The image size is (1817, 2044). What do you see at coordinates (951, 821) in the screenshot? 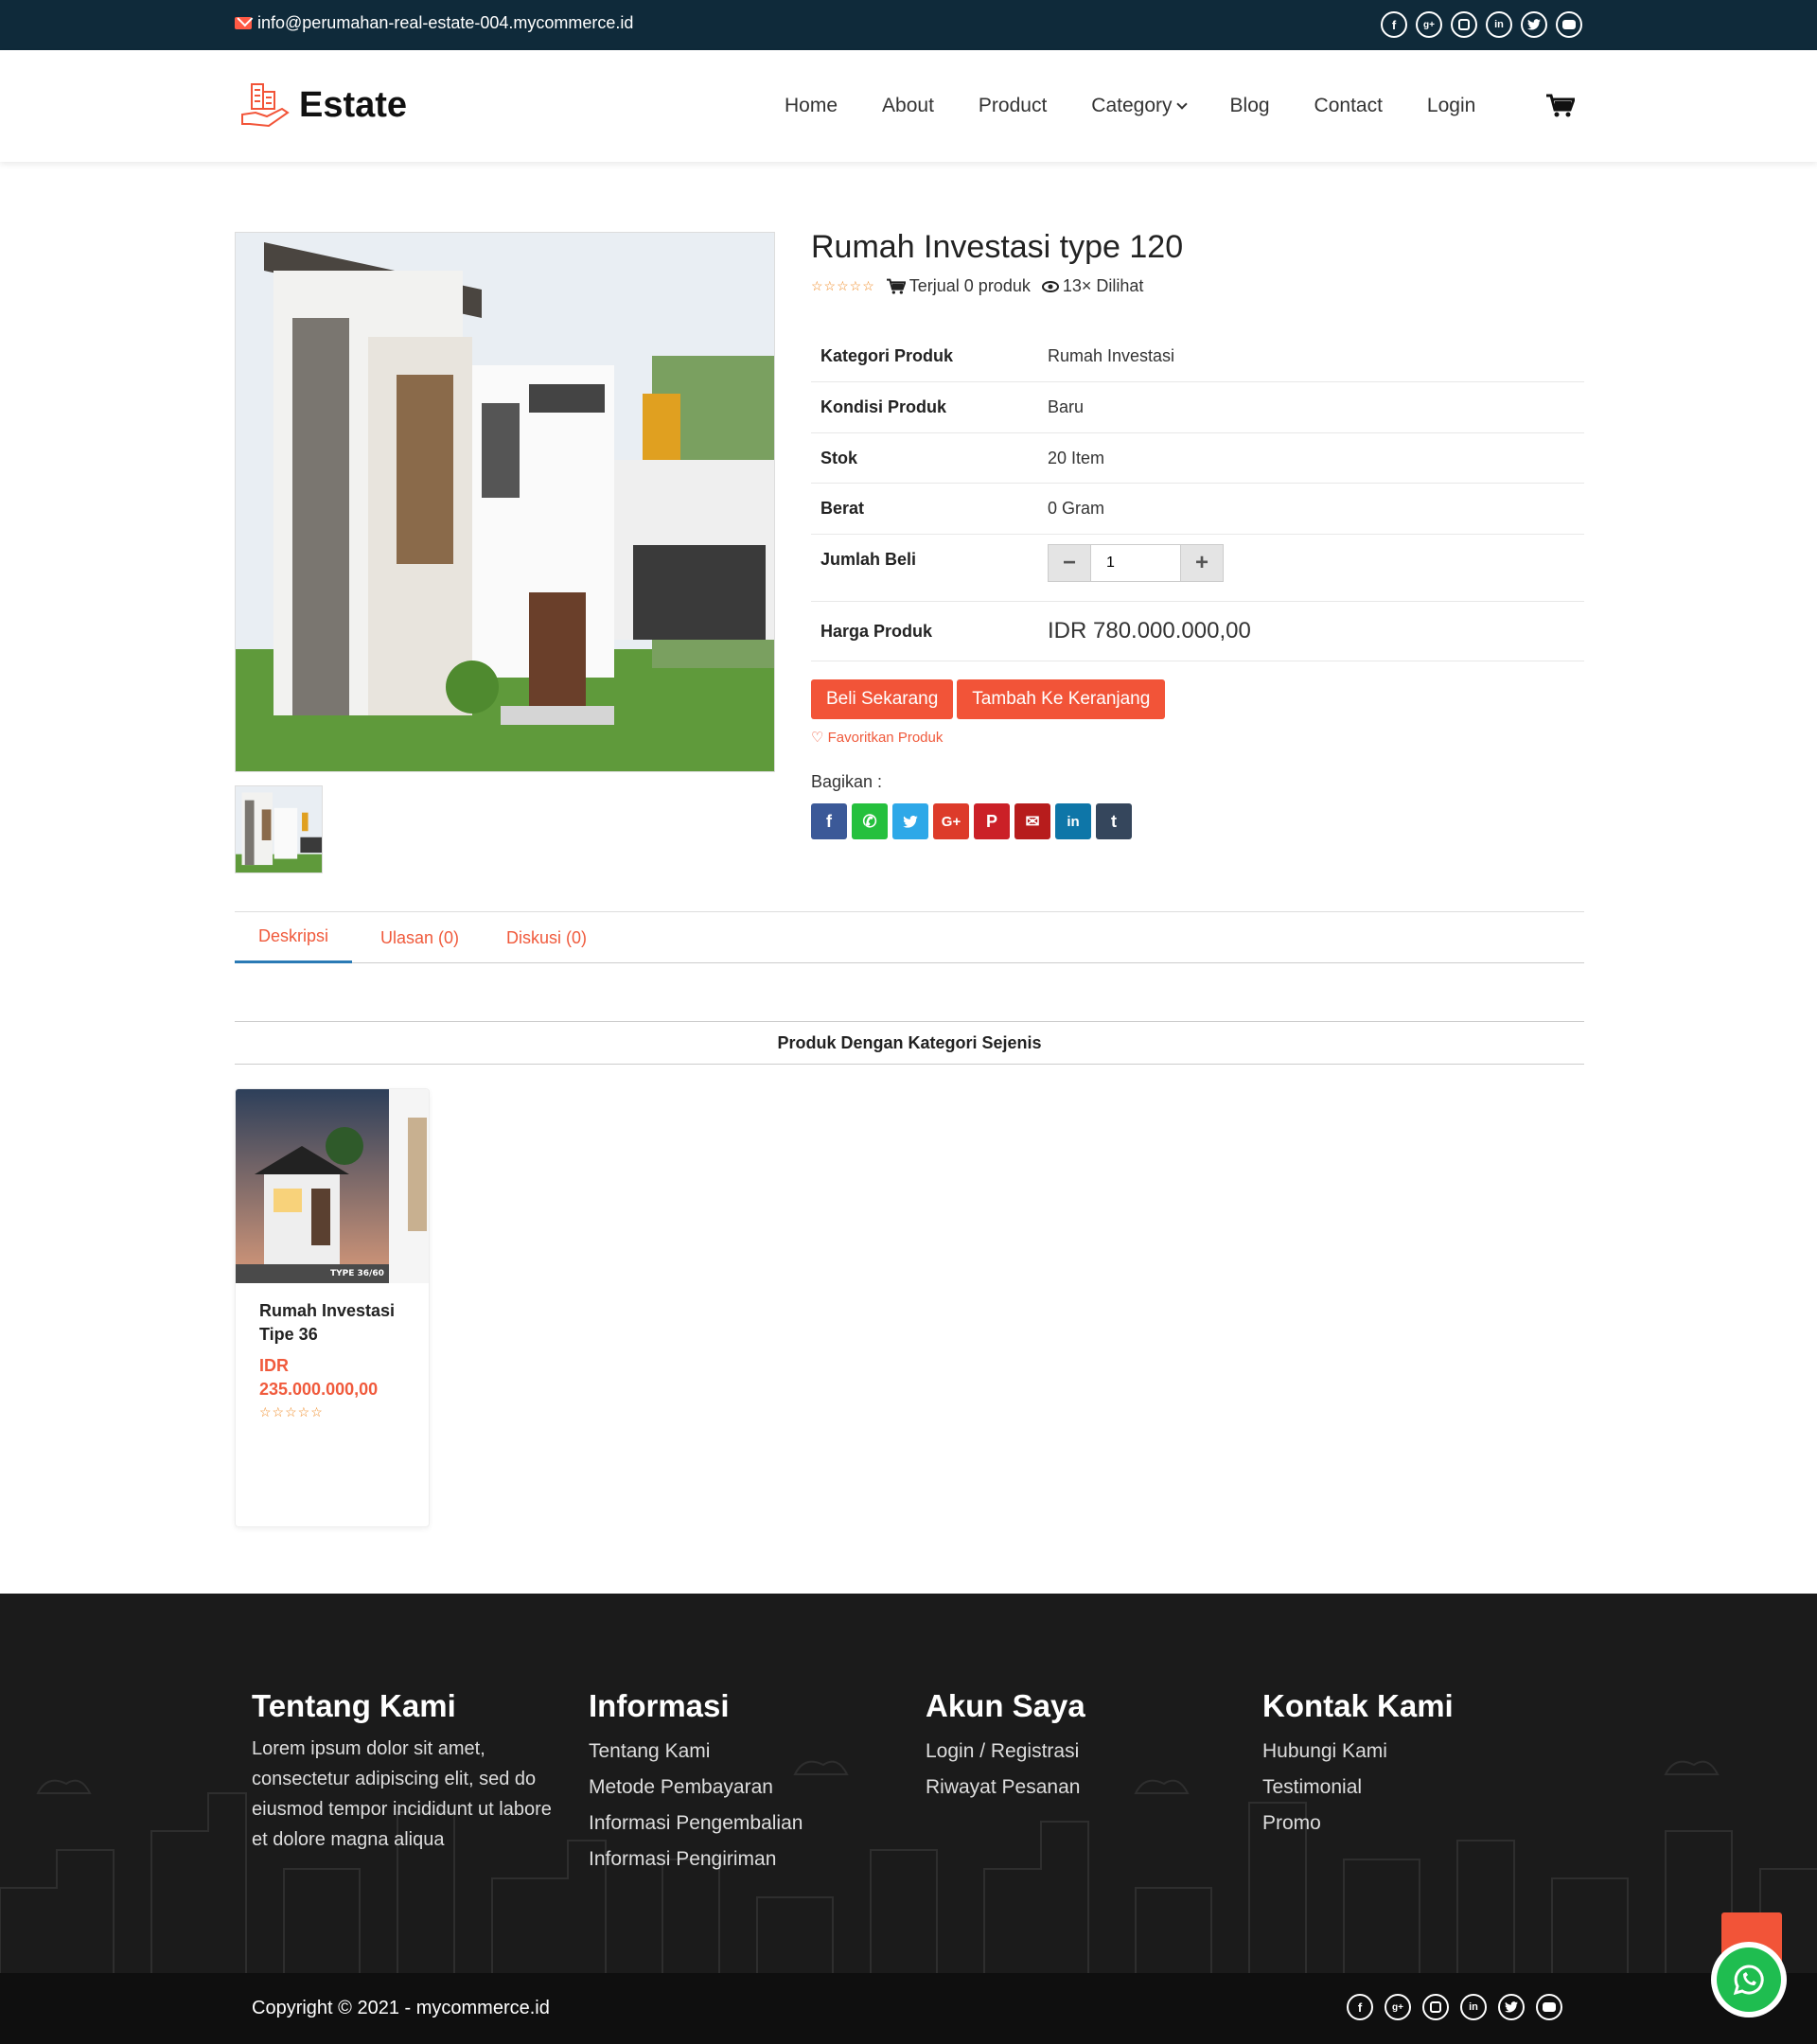
I see `google-plus-icon: G+` at bounding box center [951, 821].